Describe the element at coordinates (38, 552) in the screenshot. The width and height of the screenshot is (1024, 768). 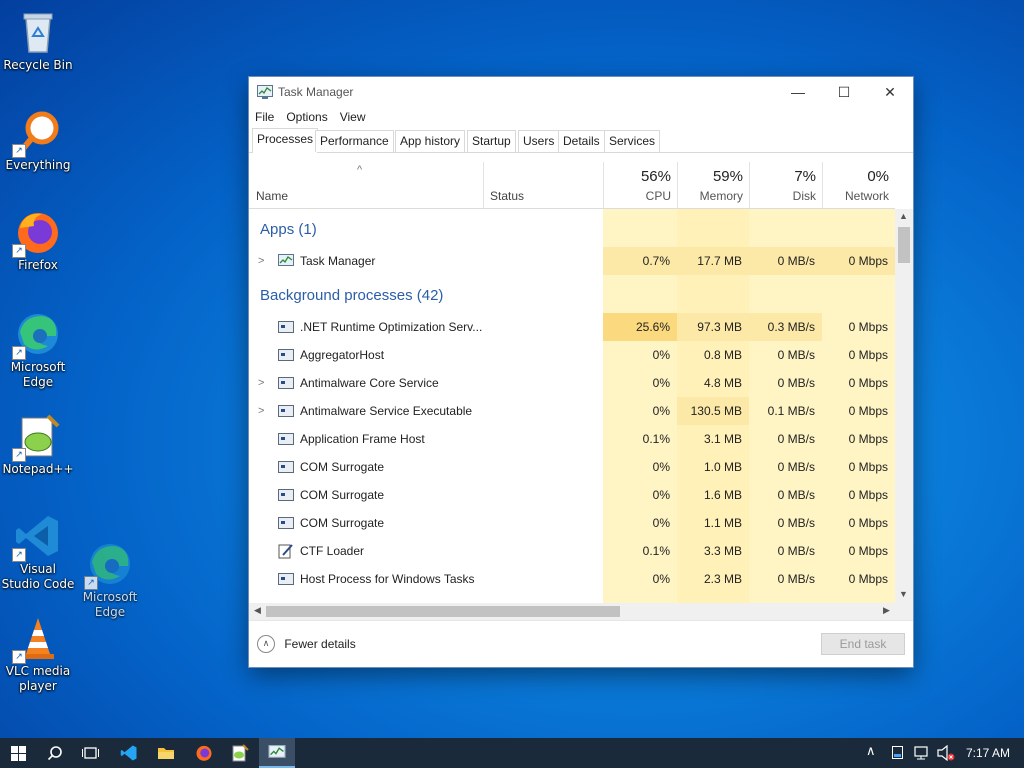
I see `desktop-icon-visual-studio-code: ↗ Visual Studio Code` at that location.